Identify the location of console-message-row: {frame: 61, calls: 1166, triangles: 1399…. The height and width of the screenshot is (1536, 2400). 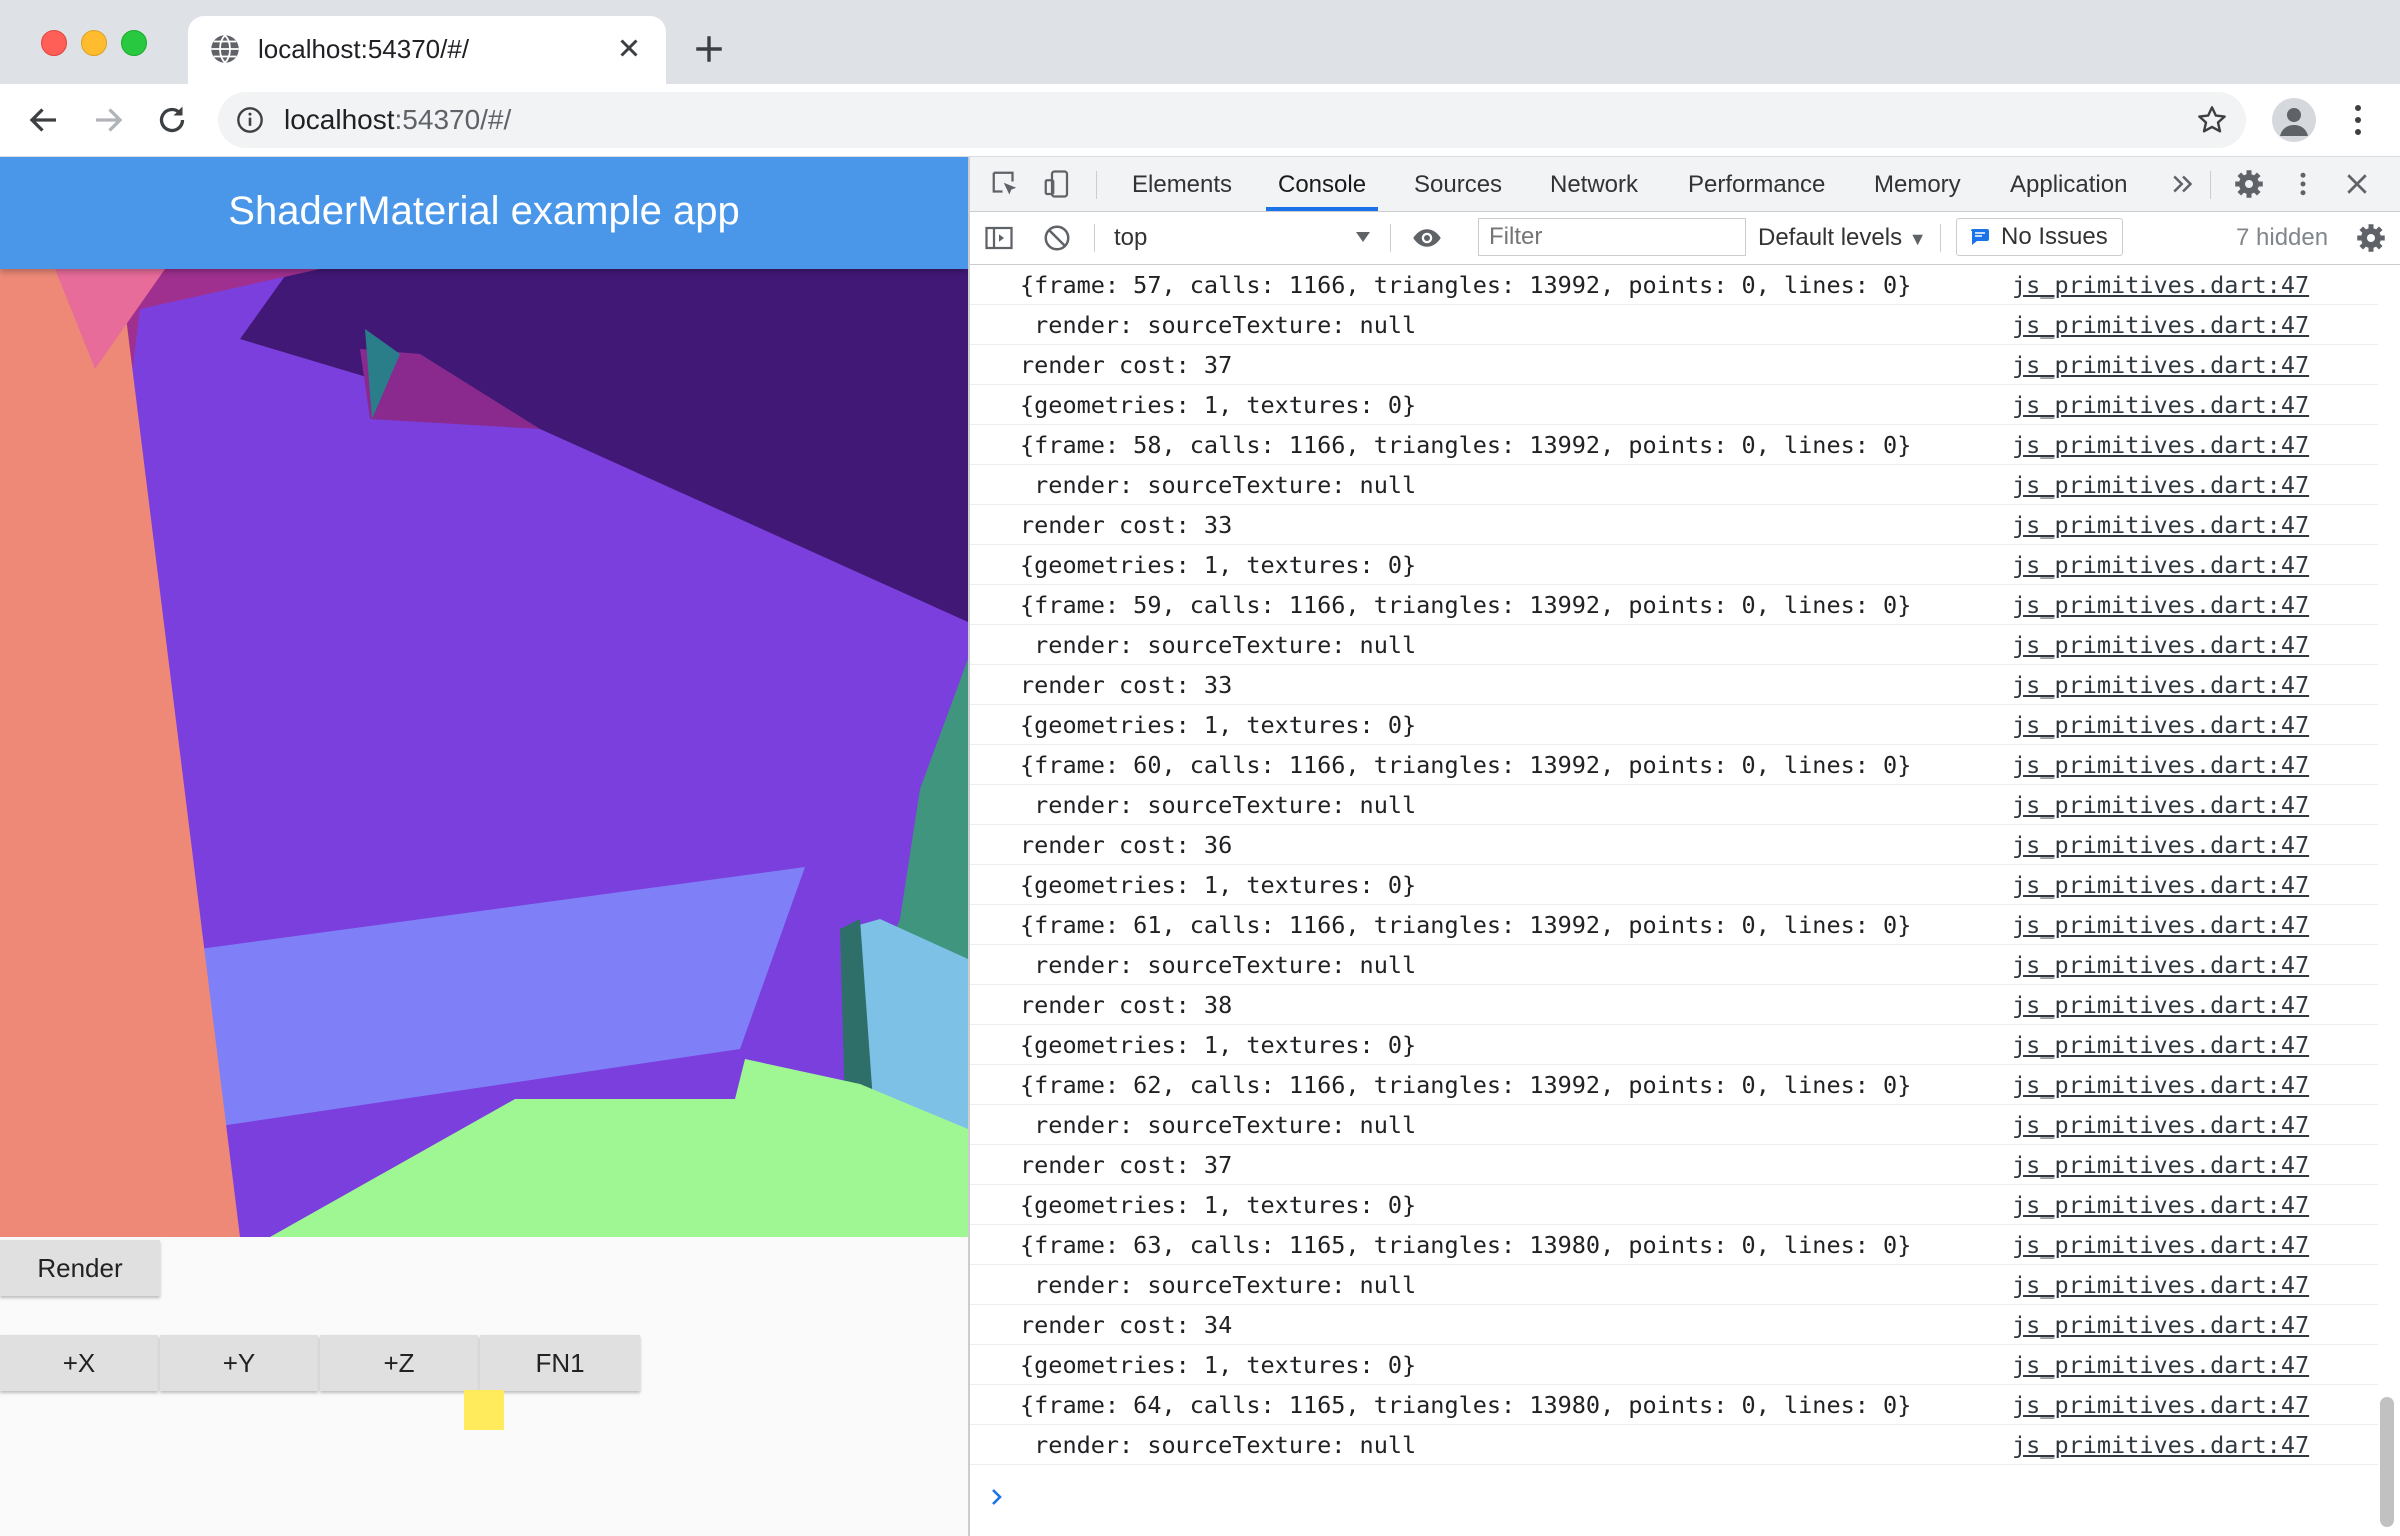
(1674, 925).